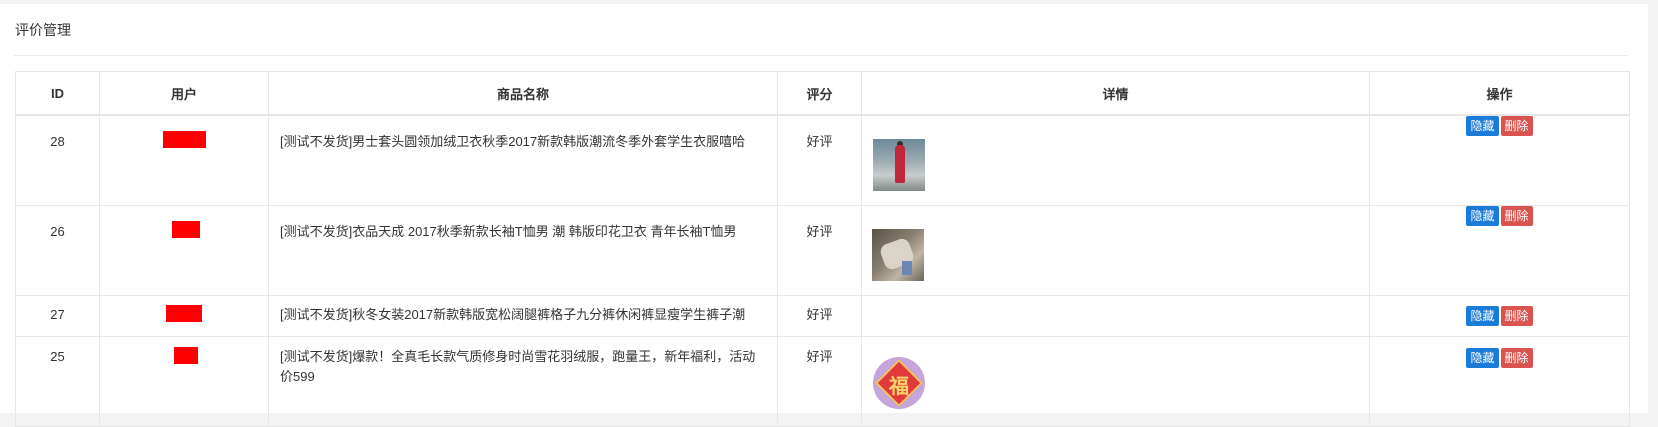 This screenshot has height=427, width=1658. What do you see at coordinates (523, 93) in the screenshot?
I see `column-header-product: 商品名称` at bounding box center [523, 93].